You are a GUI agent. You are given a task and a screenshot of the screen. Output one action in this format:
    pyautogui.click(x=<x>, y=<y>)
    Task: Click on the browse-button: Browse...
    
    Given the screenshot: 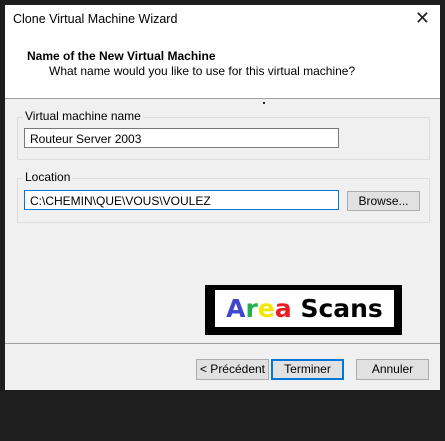 What is the action you would take?
    pyautogui.click(x=383, y=201)
    